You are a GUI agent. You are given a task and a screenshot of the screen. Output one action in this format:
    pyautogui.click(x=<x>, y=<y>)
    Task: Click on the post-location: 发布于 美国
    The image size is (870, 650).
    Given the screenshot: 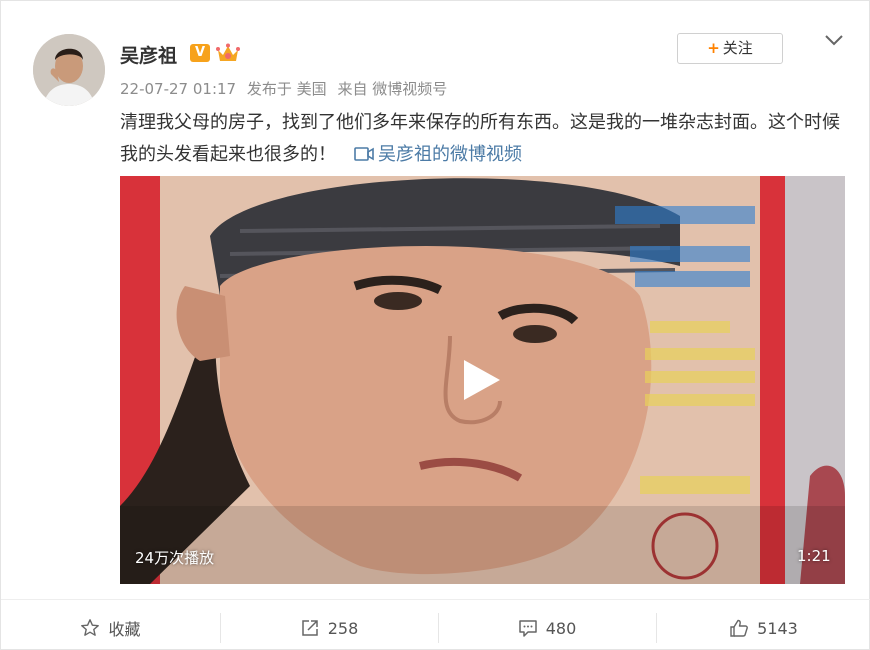 What is the action you would take?
    pyautogui.click(x=286, y=89)
    